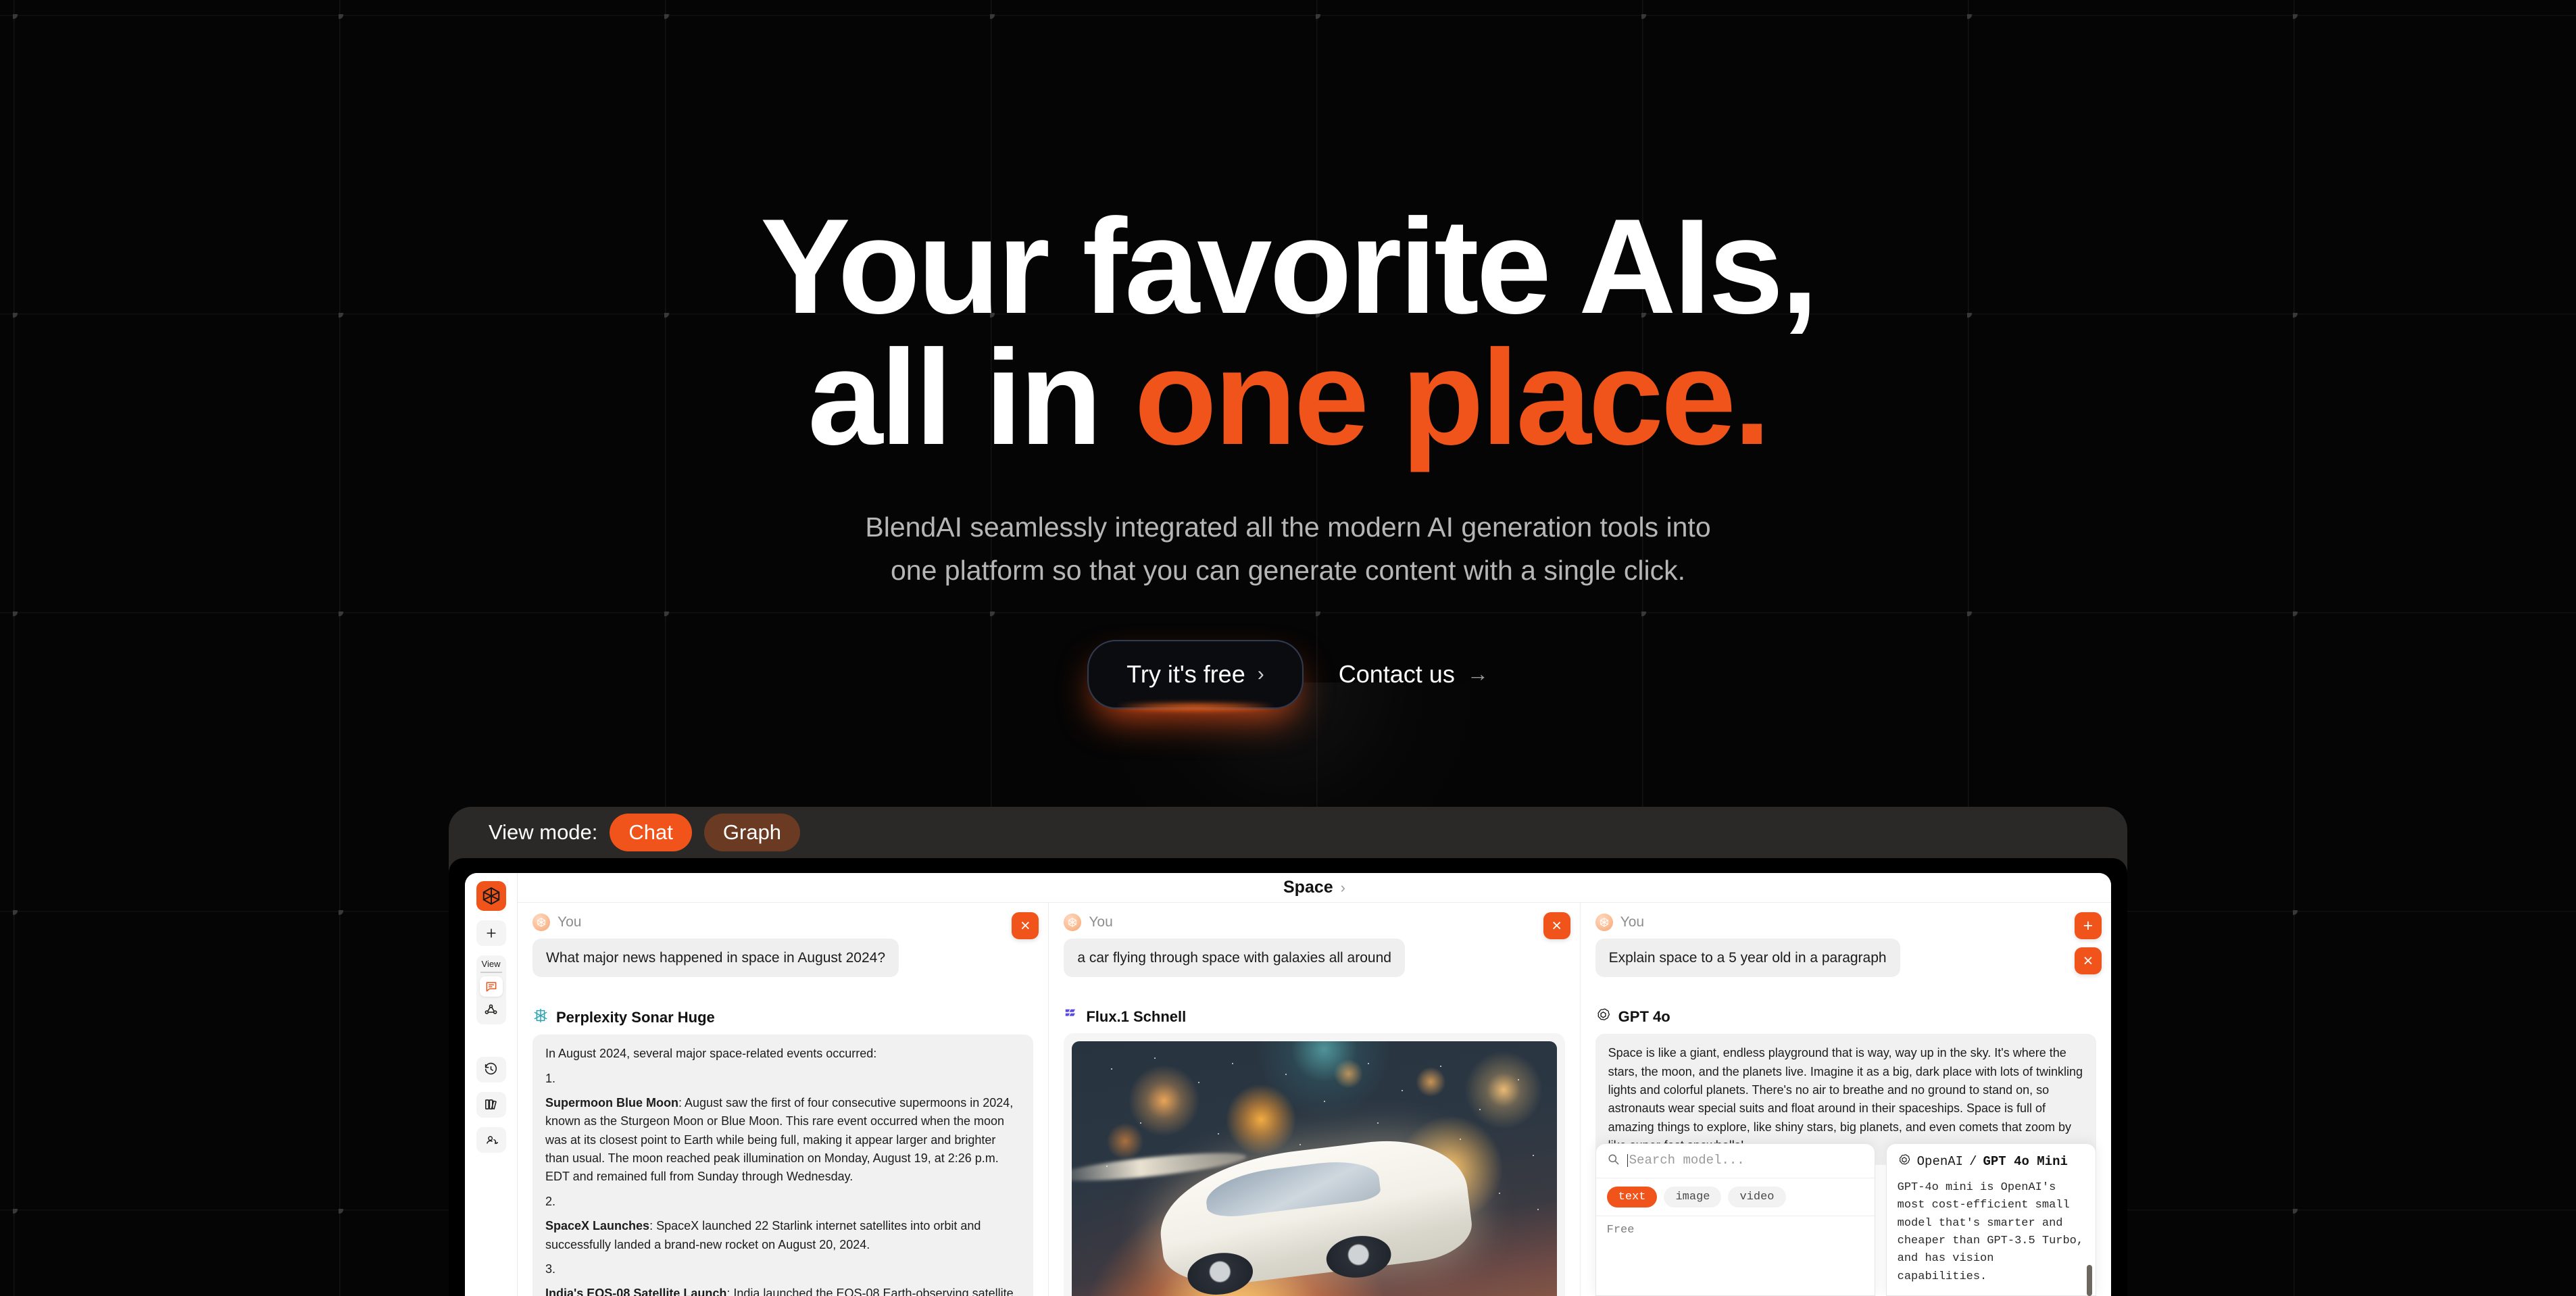 The height and width of the screenshot is (1296, 2576). I want to click on sidebar-item-user-sync, so click(491, 1139).